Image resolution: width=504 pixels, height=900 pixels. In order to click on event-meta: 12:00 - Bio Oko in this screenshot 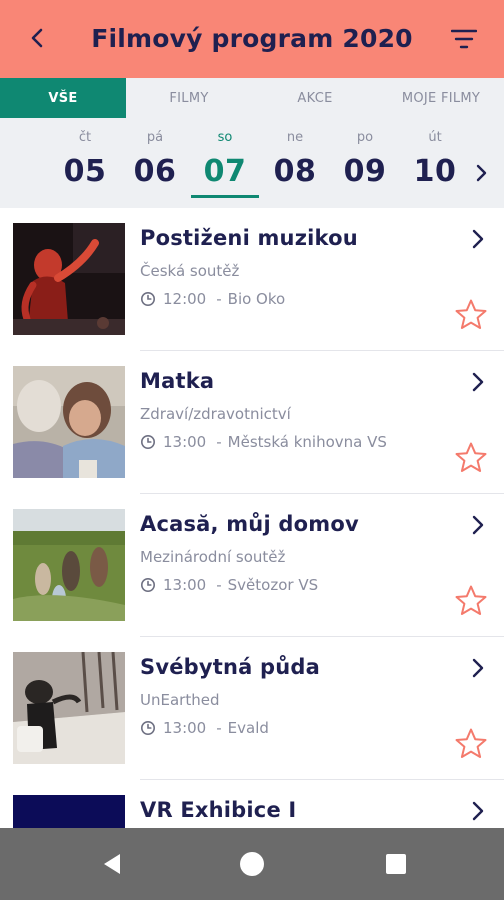, I will do `click(212, 299)`.